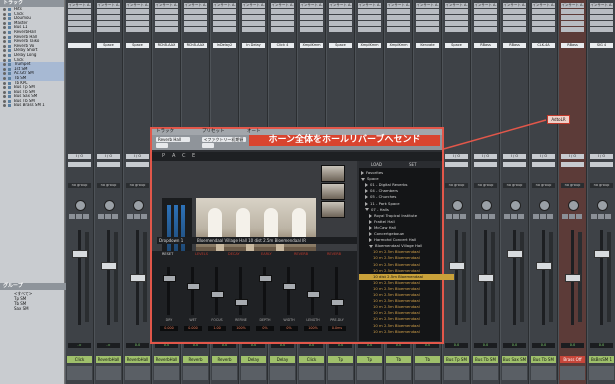 Image resolution: width=615 pixels, height=384 pixels. What do you see at coordinates (376, 164) in the screenshot?
I see `browser-tab-load: LOAD` at bounding box center [376, 164].